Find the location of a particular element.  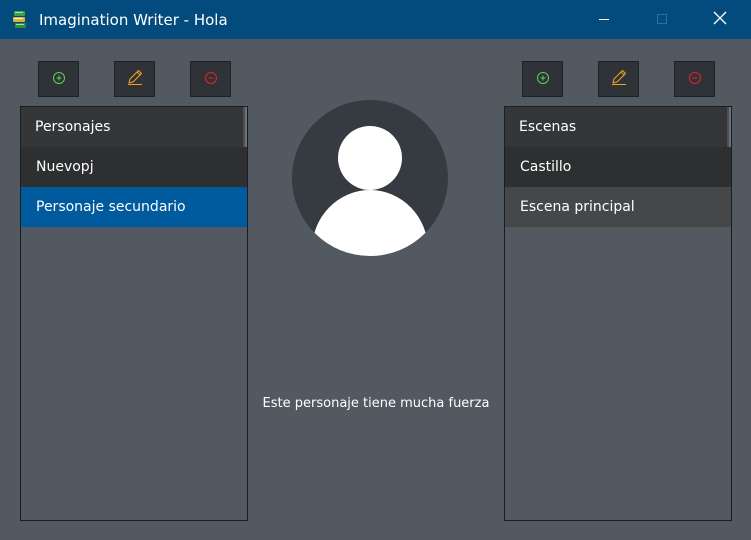

close-button is located at coordinates (720, 19).